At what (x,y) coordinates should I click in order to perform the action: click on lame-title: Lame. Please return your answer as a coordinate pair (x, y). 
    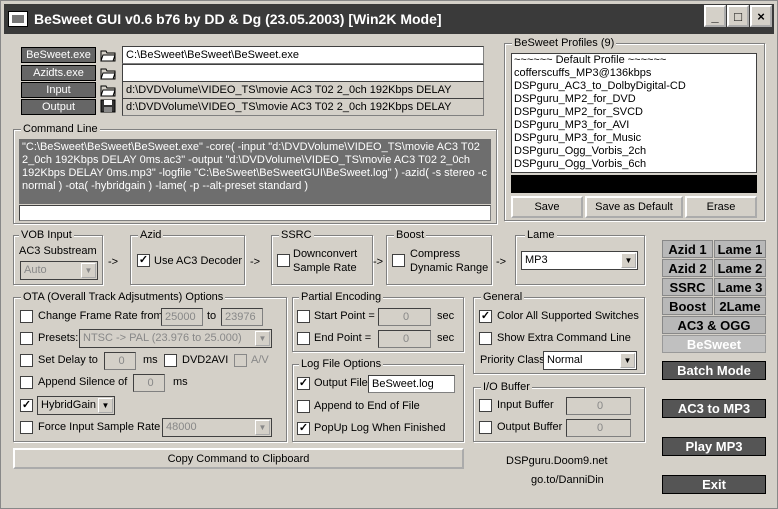
    Looking at the image, I should click on (541, 235).